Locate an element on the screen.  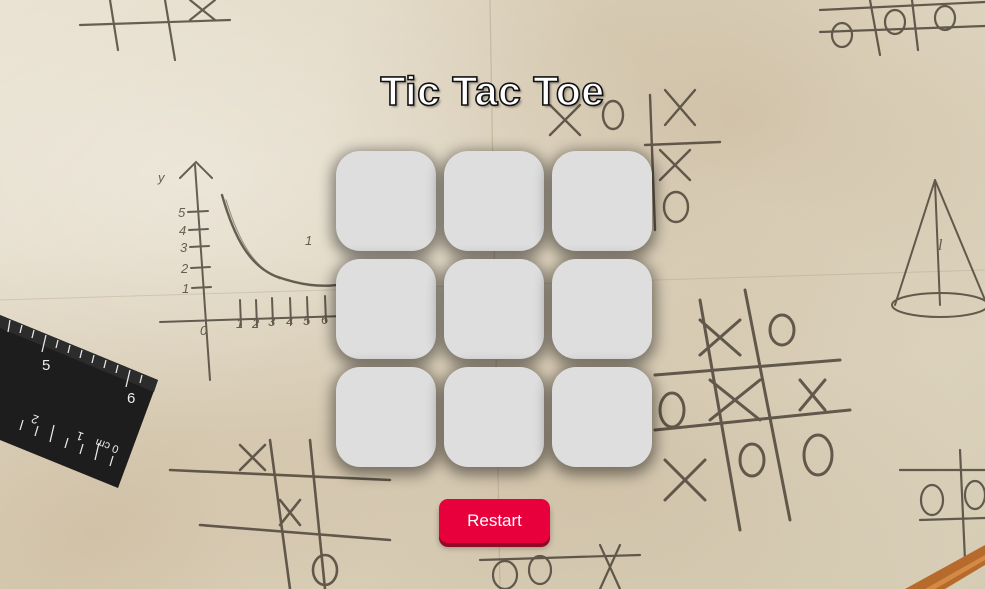
restart-button: Restart is located at coordinates (494, 521).